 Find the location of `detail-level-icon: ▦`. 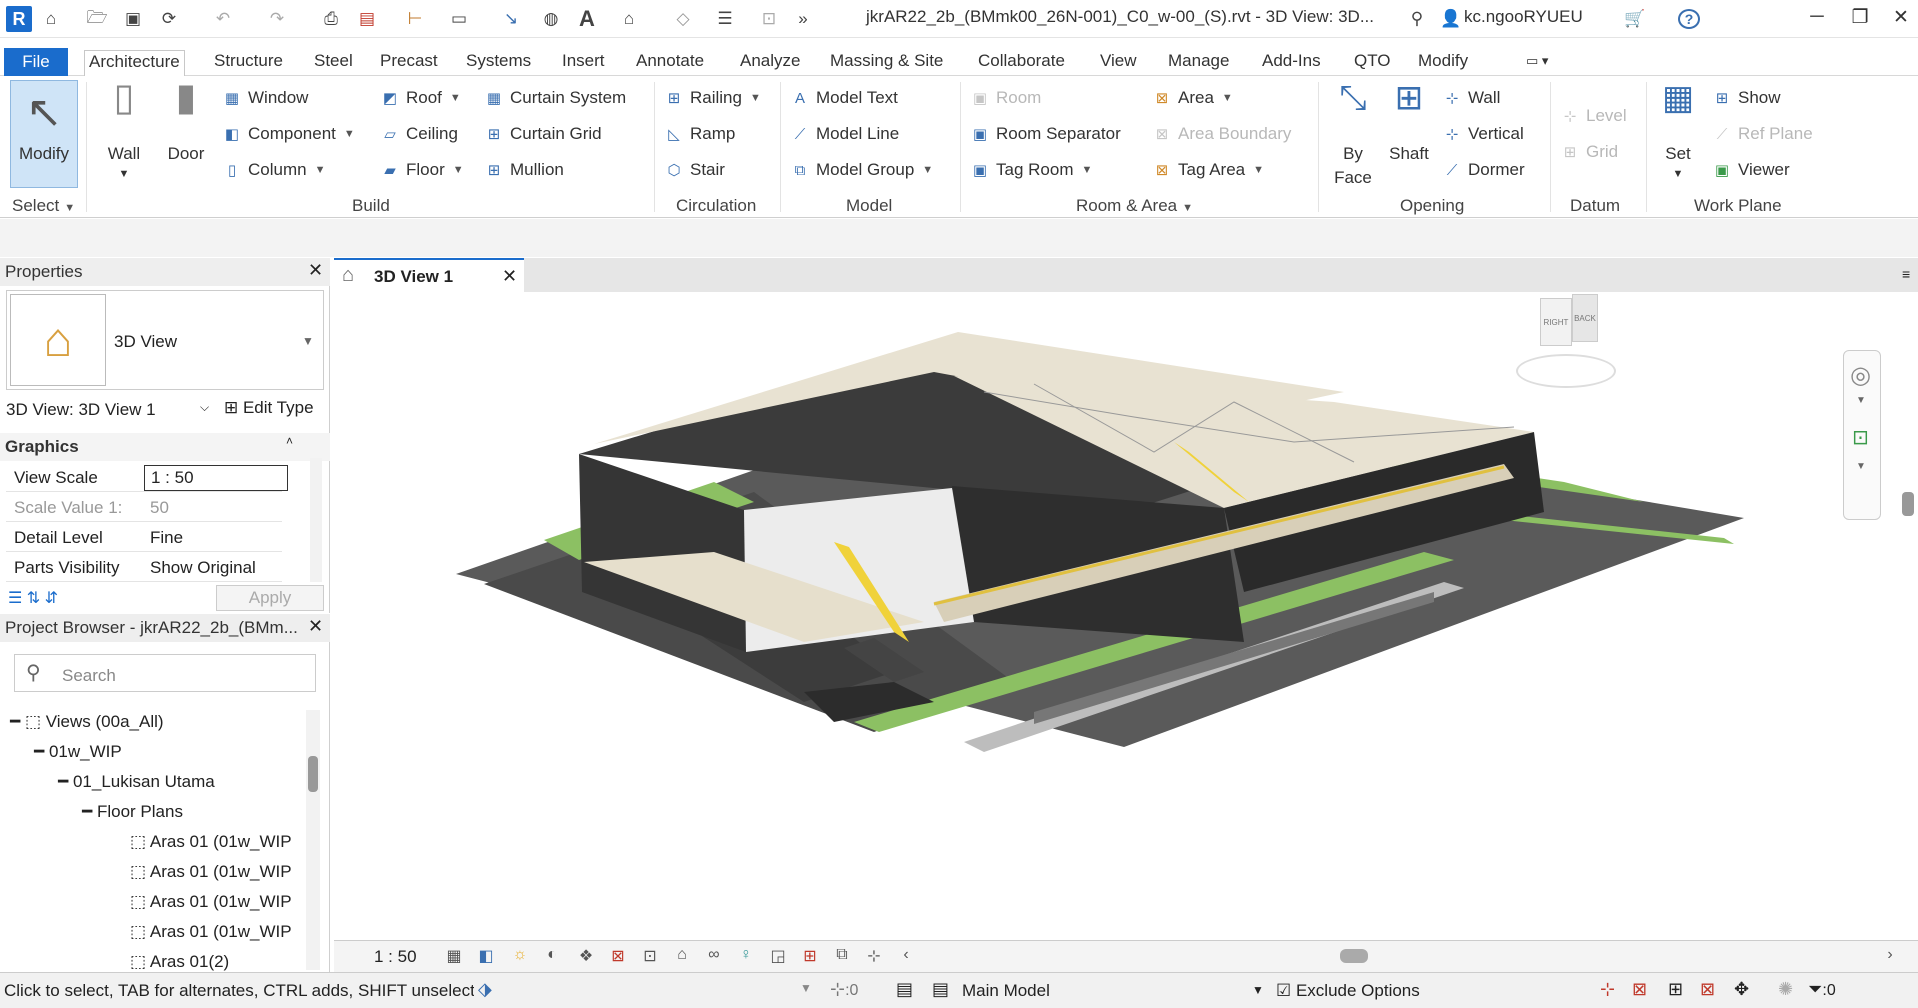

detail-level-icon: ▦ is located at coordinates (454, 957).